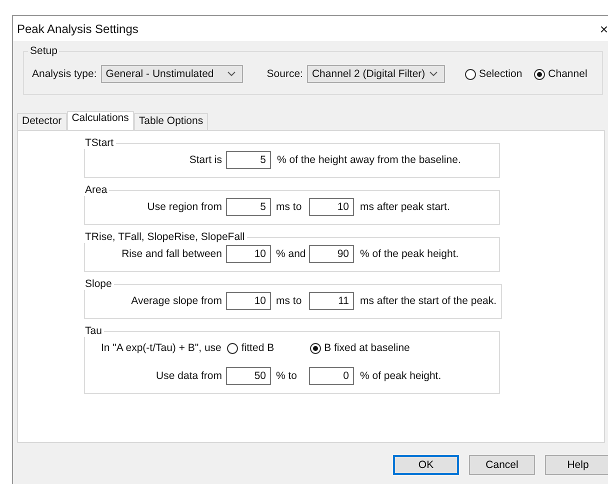  I want to click on group-title: TStart, so click(99, 143).